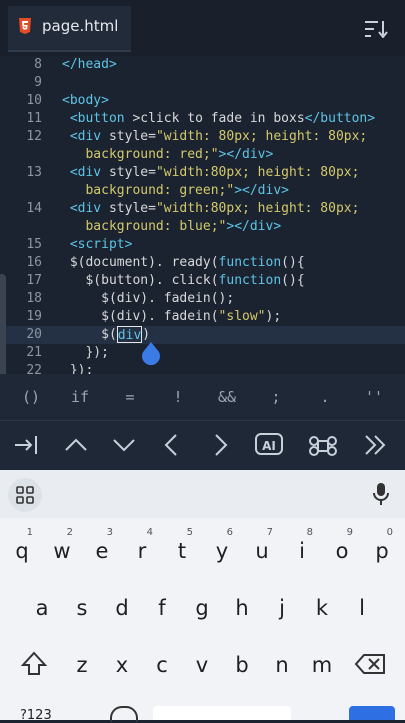  What do you see at coordinates (182, 549) in the screenshot?
I see `key-t: t5` at bounding box center [182, 549].